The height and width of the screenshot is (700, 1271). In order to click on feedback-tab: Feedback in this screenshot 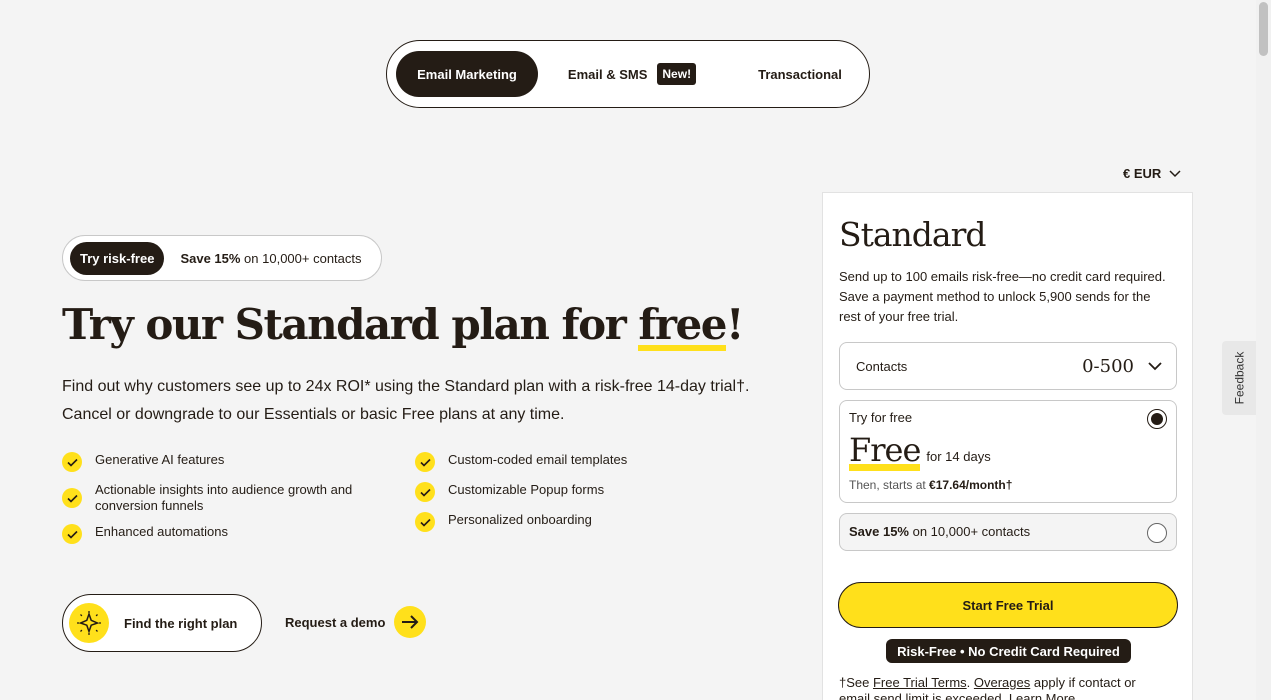, I will do `click(1239, 378)`.